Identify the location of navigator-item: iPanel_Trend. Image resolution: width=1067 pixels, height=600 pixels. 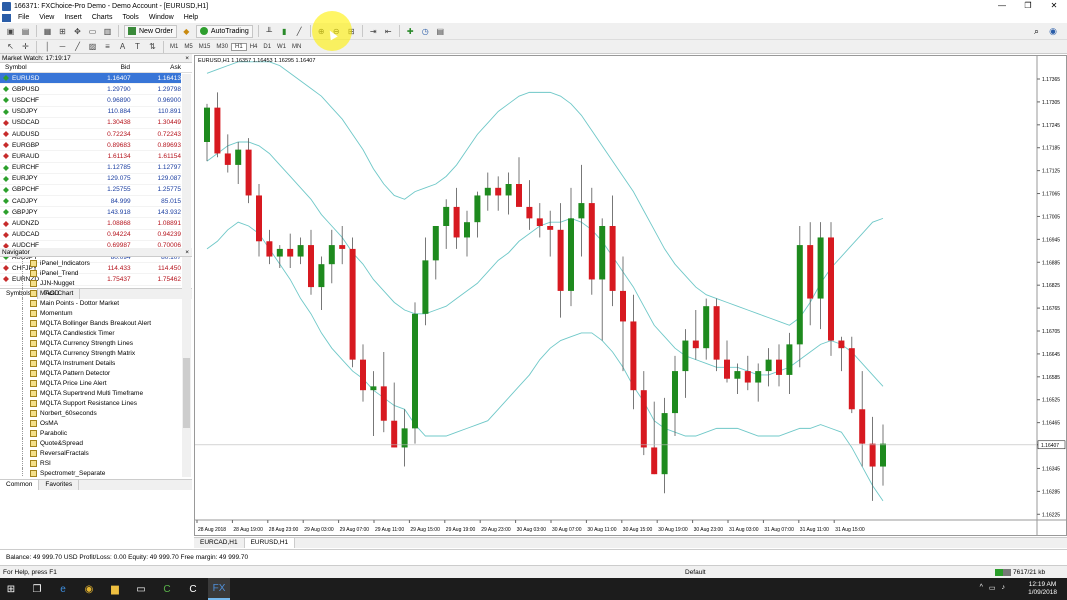
(91, 273).